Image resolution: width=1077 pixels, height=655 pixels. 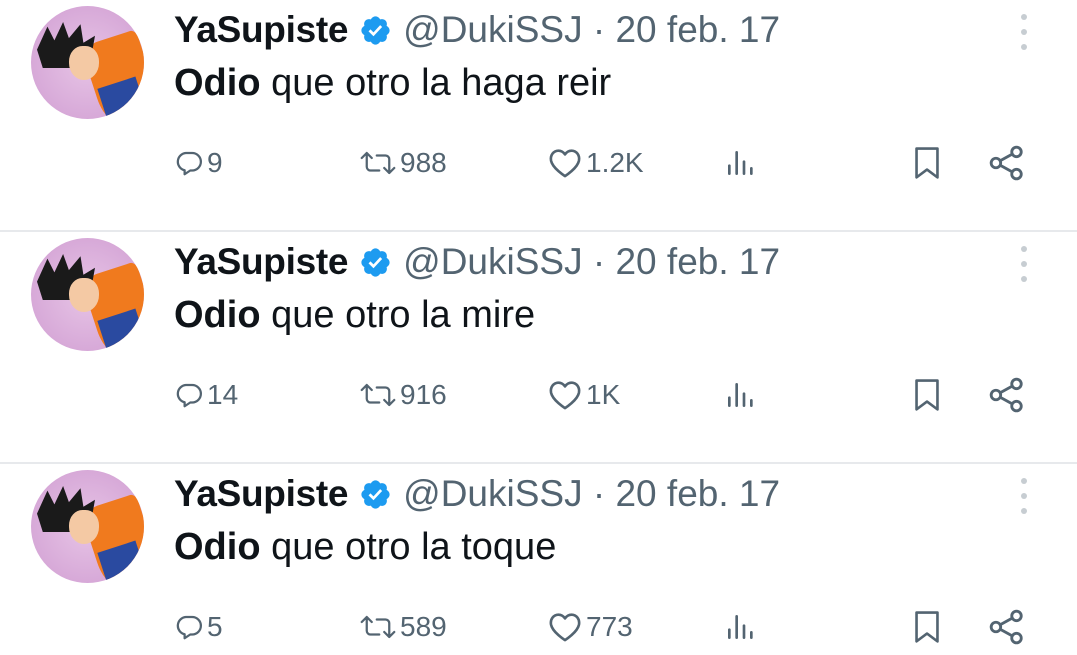 I want to click on retweet-button: 988, so click(x=403, y=163).